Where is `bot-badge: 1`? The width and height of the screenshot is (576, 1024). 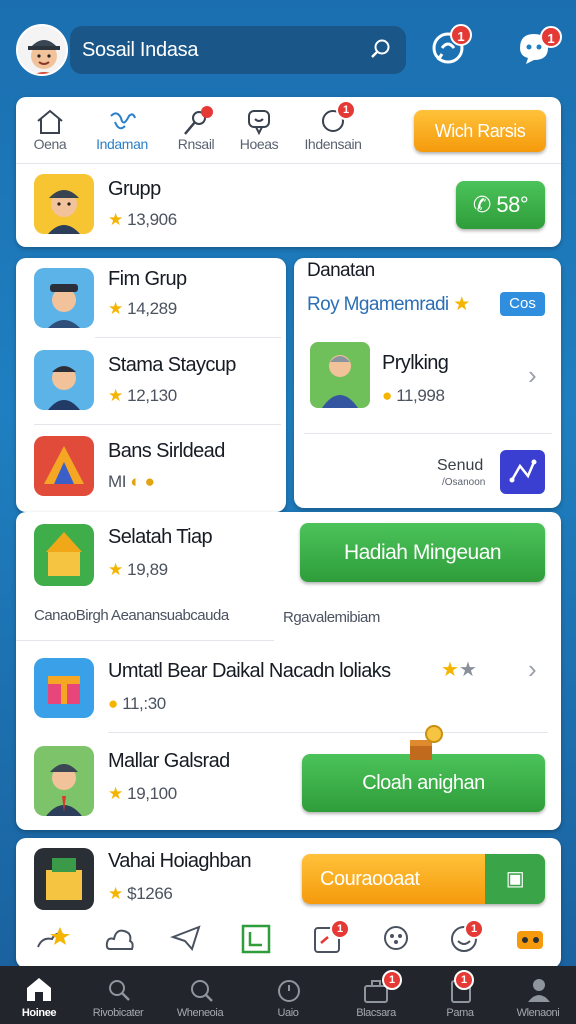
bot-badge: 1 is located at coordinates (551, 37).